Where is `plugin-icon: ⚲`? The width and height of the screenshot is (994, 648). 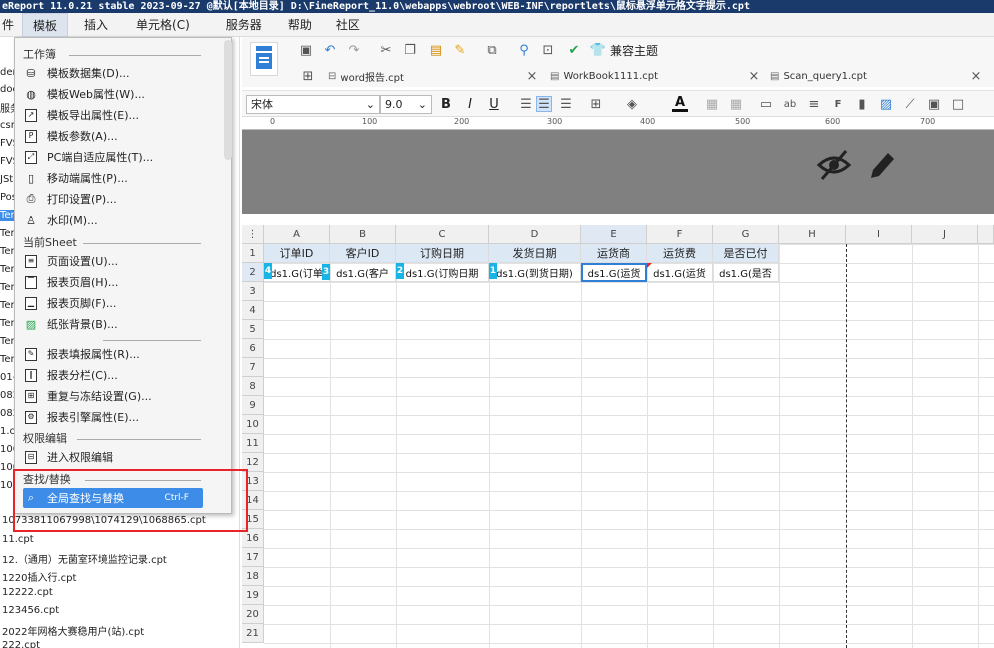 plugin-icon: ⚲ is located at coordinates (524, 50).